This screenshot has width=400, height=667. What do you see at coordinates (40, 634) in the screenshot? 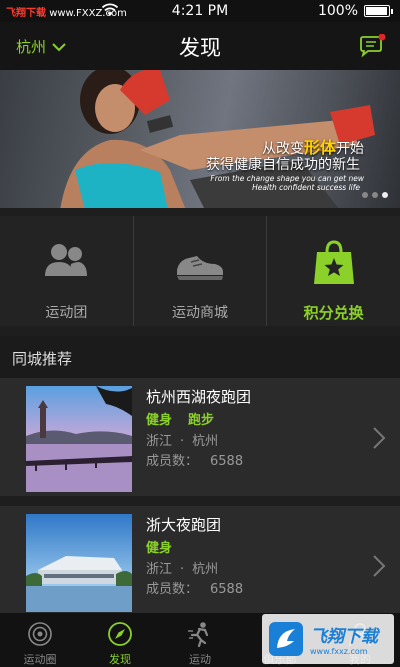
I see `target-icon` at bounding box center [40, 634].